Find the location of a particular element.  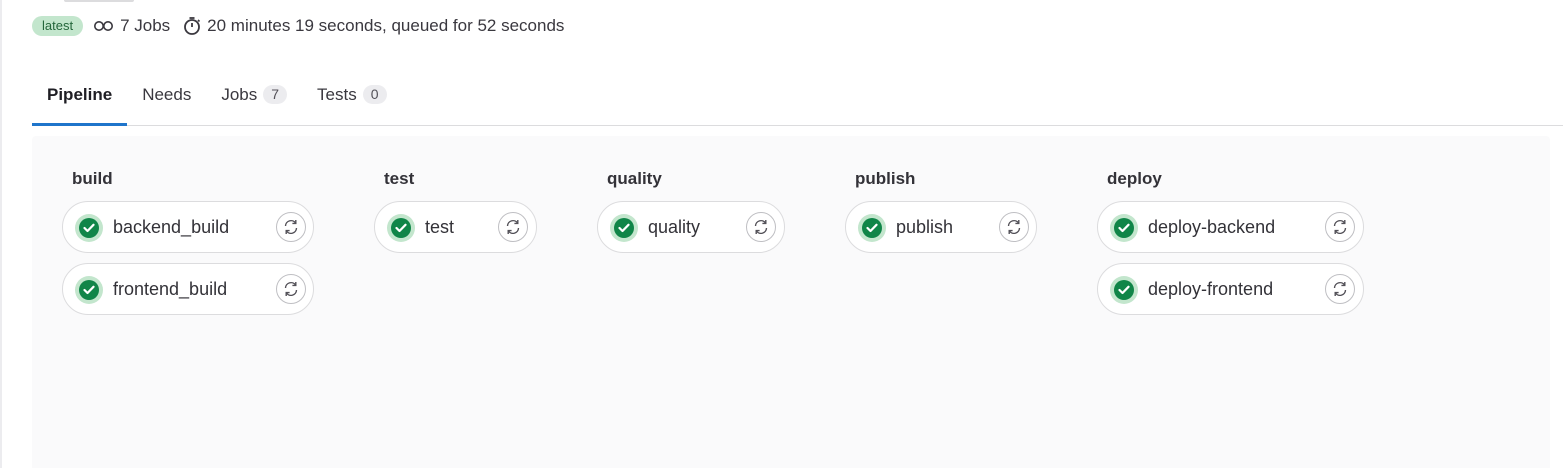

tab-tests-label: Tests is located at coordinates (337, 94).